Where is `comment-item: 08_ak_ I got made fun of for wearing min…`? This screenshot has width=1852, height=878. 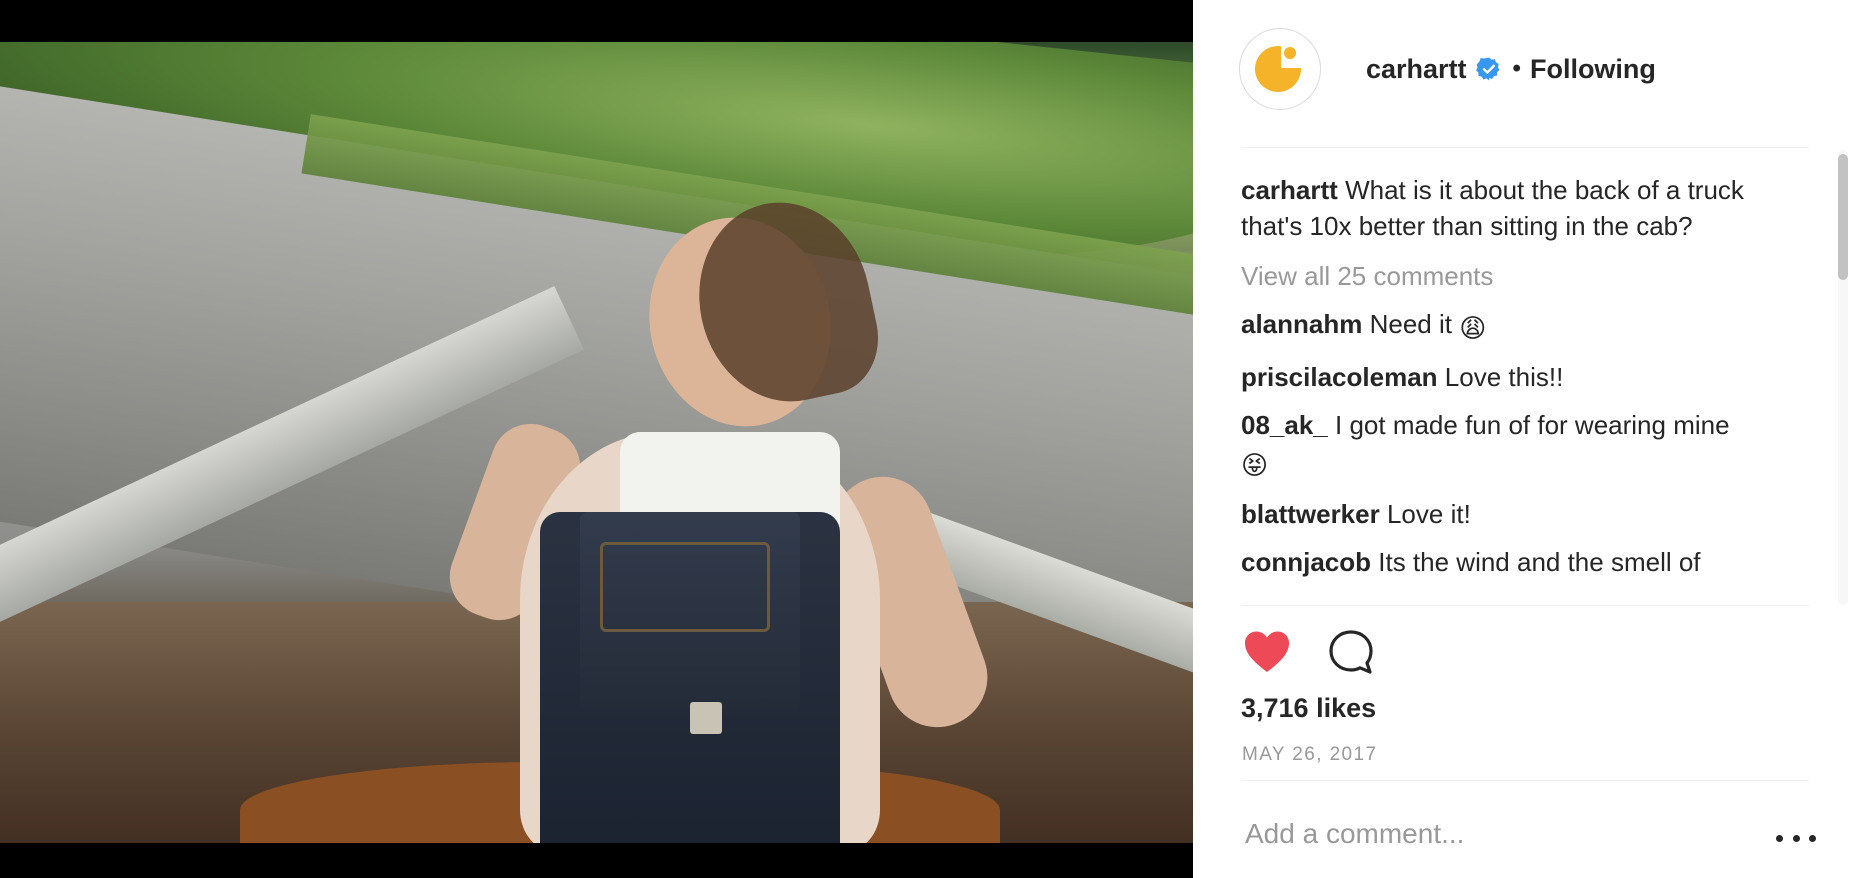 comment-item: 08_ak_ I got made fun of for wearing min… is located at coordinates (1526, 445).